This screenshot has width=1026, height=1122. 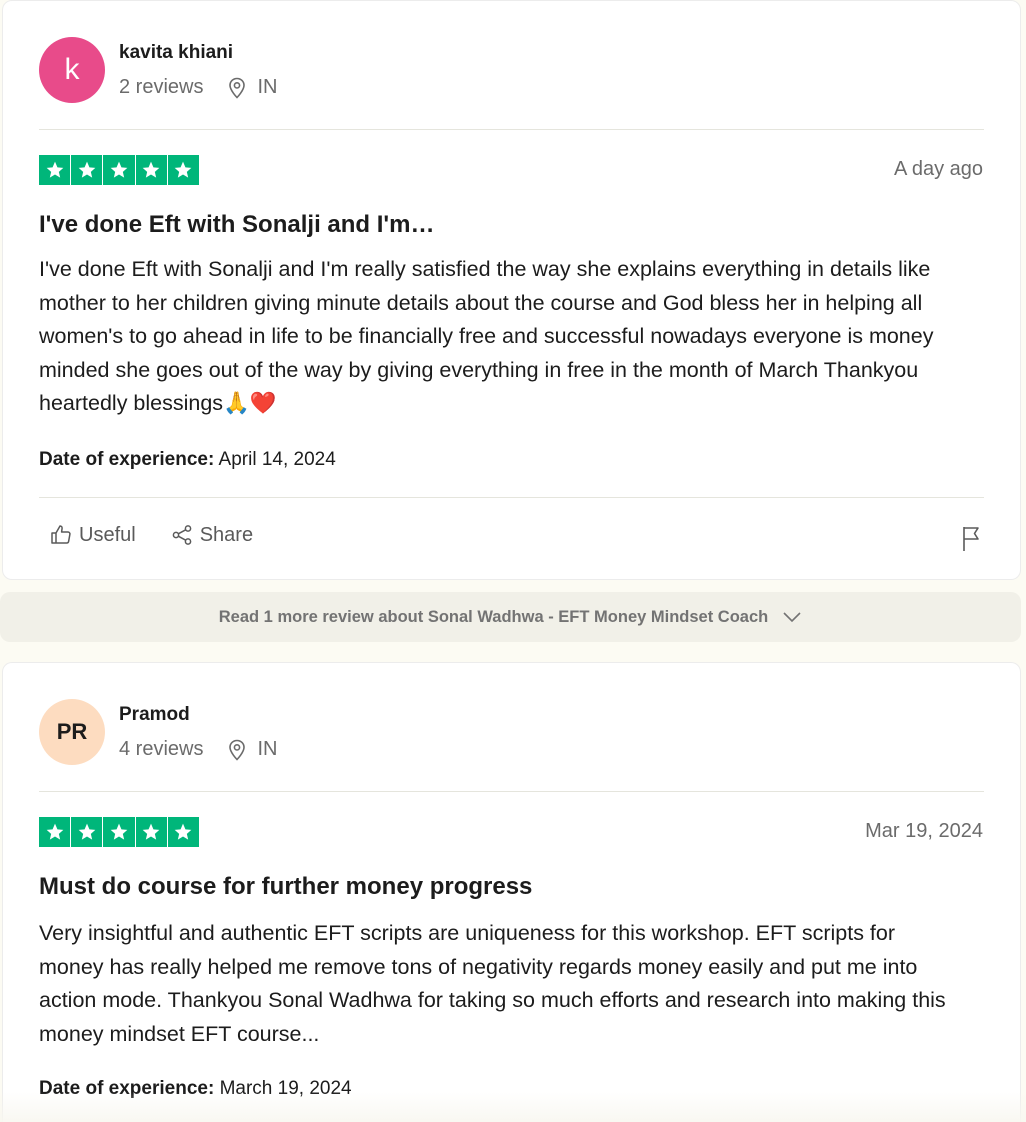 What do you see at coordinates (511, 733) in the screenshot?
I see `reviewer-header: PR Pramod 4 reviews IN` at bounding box center [511, 733].